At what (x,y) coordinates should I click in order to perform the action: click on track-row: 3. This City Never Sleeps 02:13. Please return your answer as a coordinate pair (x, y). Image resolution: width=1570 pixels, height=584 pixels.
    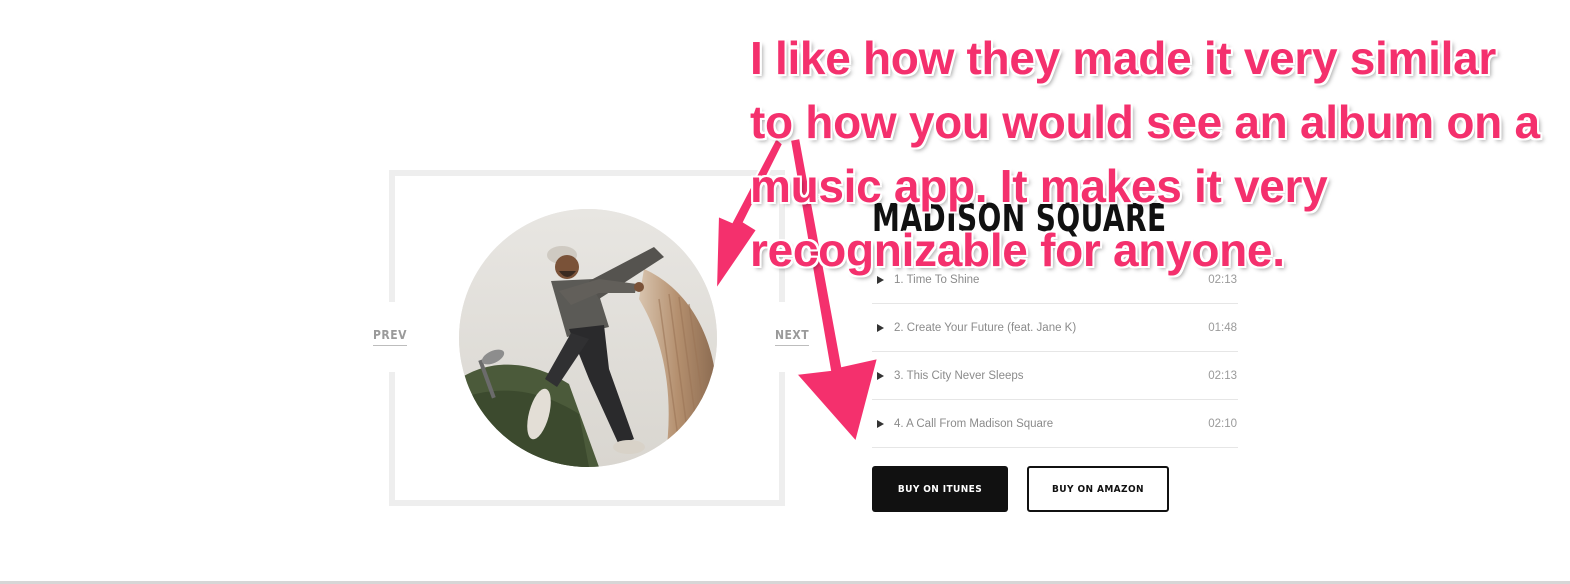
    Looking at the image, I should click on (1055, 376).